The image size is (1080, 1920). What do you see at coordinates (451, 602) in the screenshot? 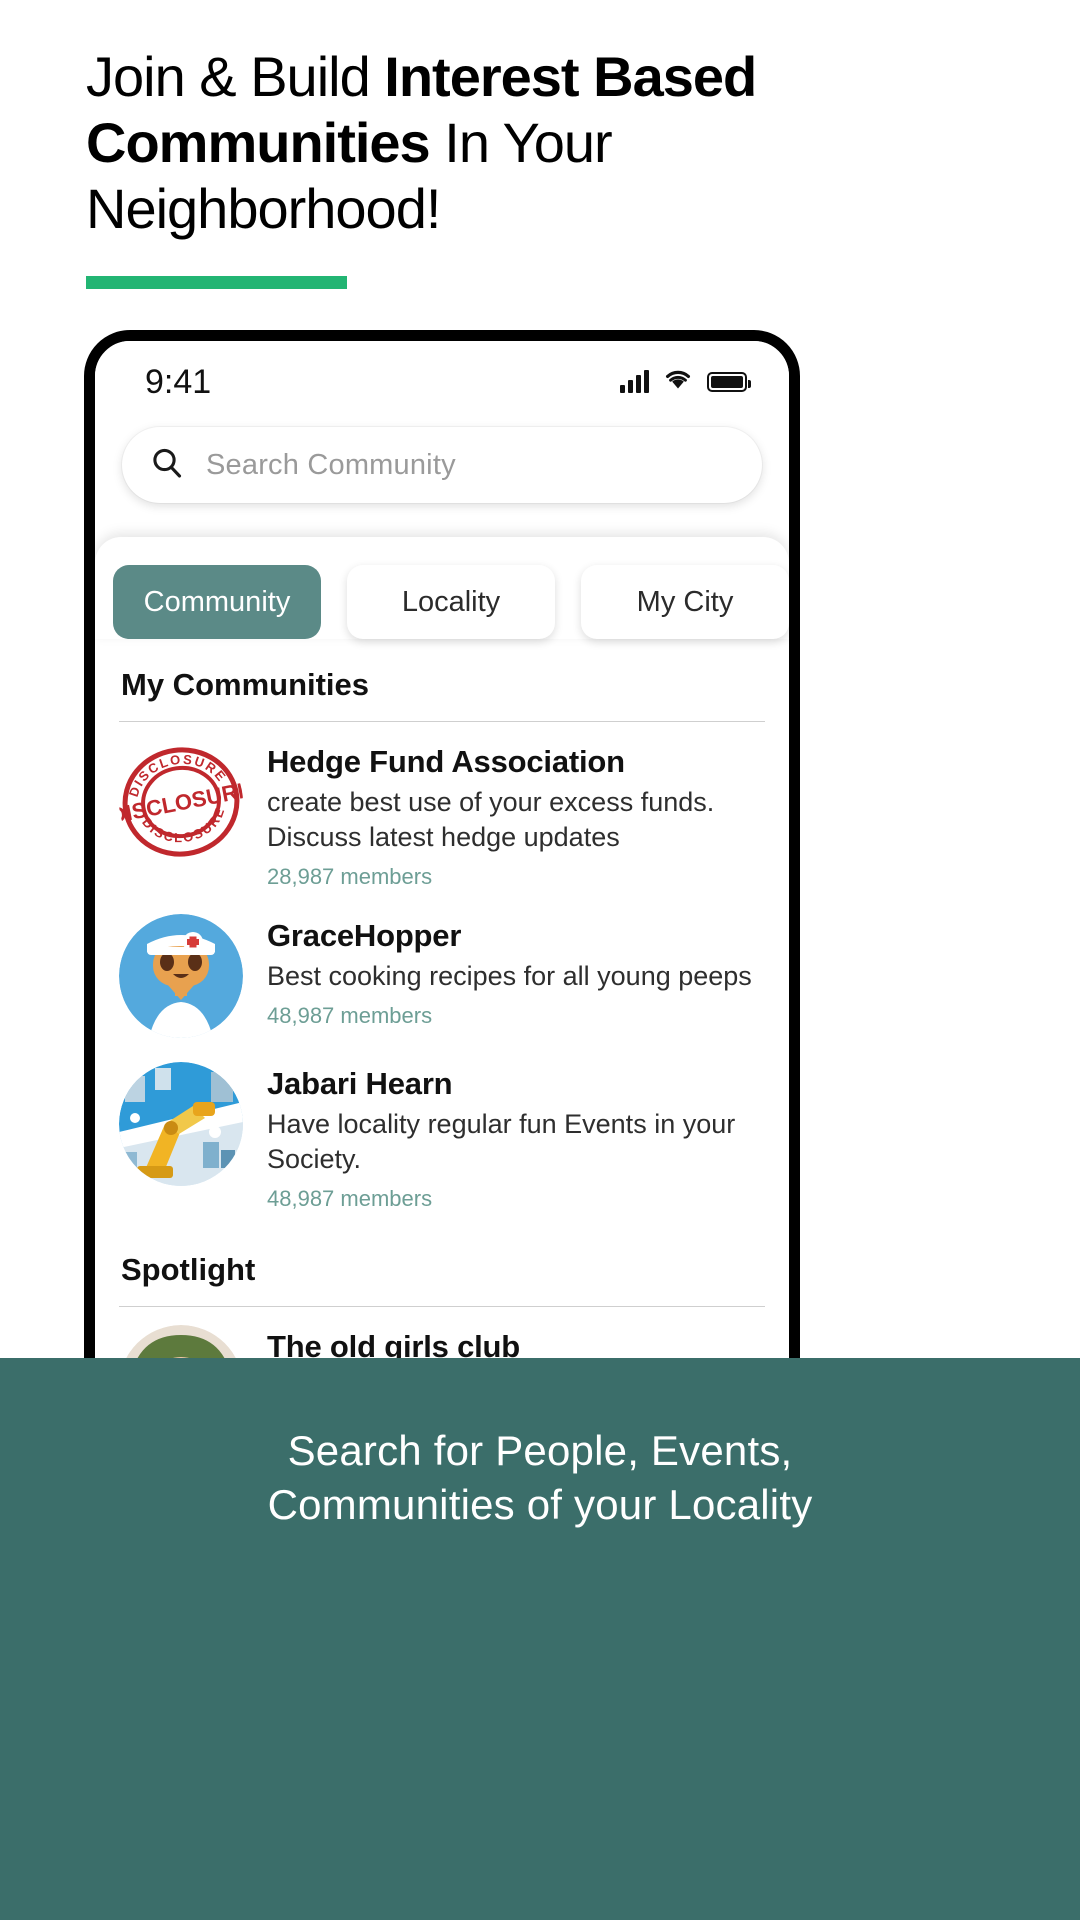
I see `tab-locality: Locality` at bounding box center [451, 602].